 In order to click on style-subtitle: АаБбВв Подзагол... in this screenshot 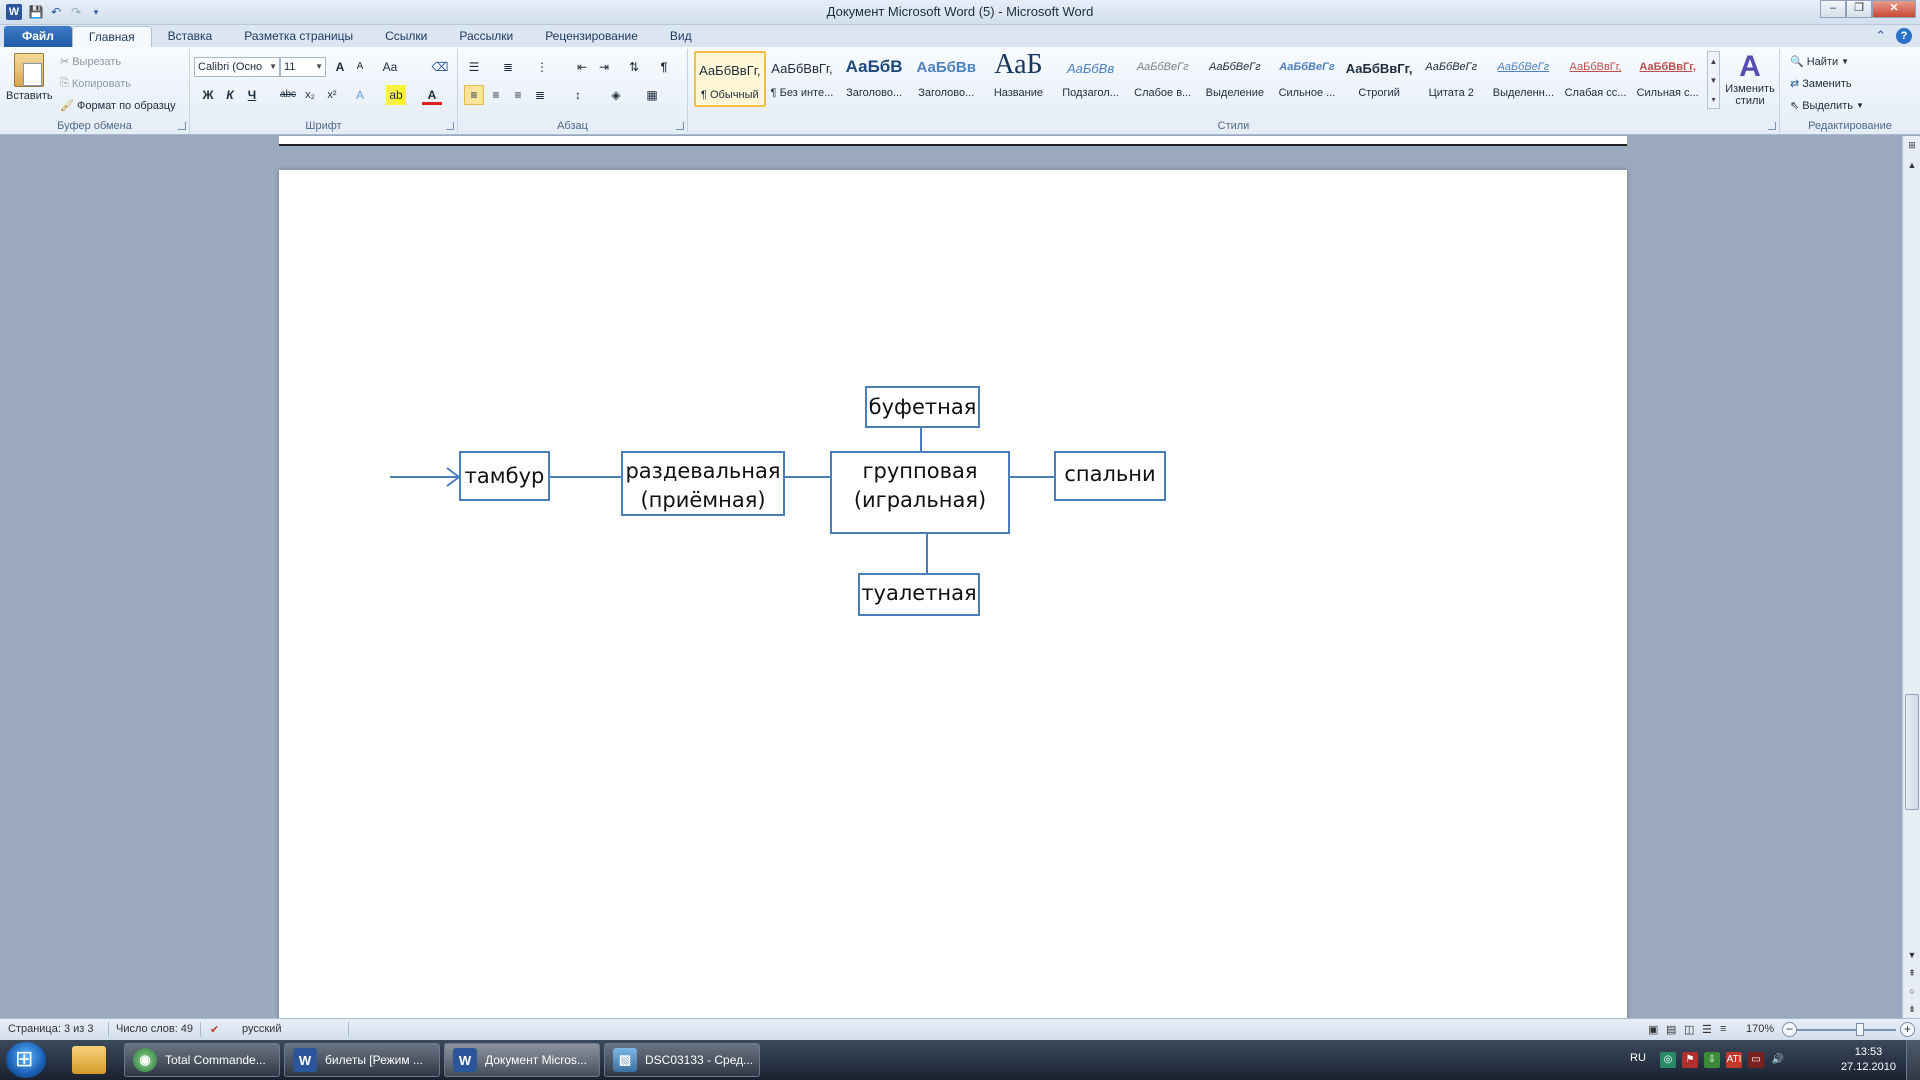, I will do `click(1091, 79)`.